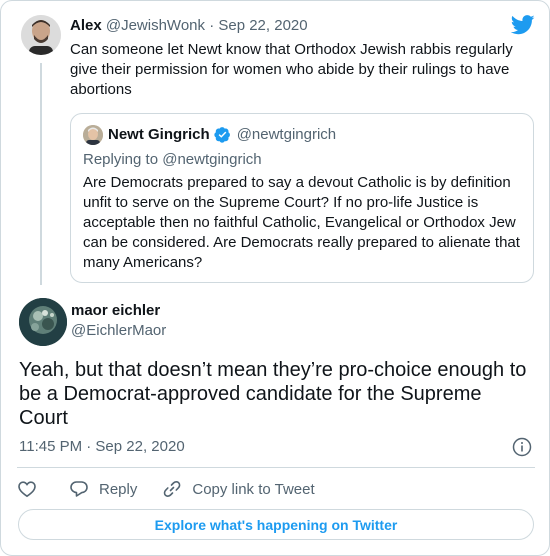  What do you see at coordinates (102, 446) in the screenshot?
I see `tweet-timestamp: 11:45 PM · Sep 22, 2020` at bounding box center [102, 446].